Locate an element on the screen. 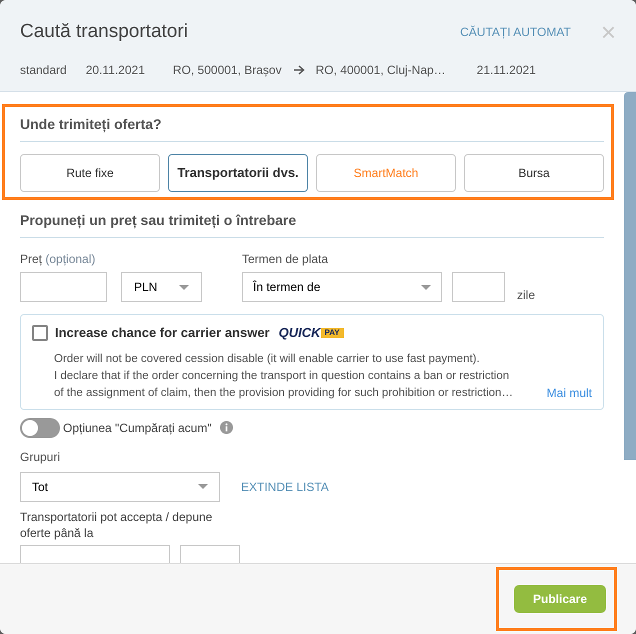 The height and width of the screenshot is (634, 636). days-field is located at coordinates (478, 287).